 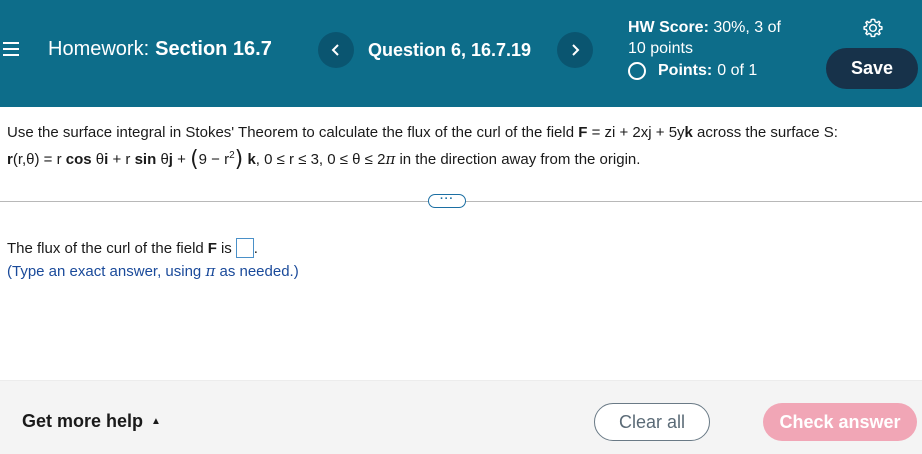 What do you see at coordinates (255, 248) in the screenshot?
I see `answer-period: .` at bounding box center [255, 248].